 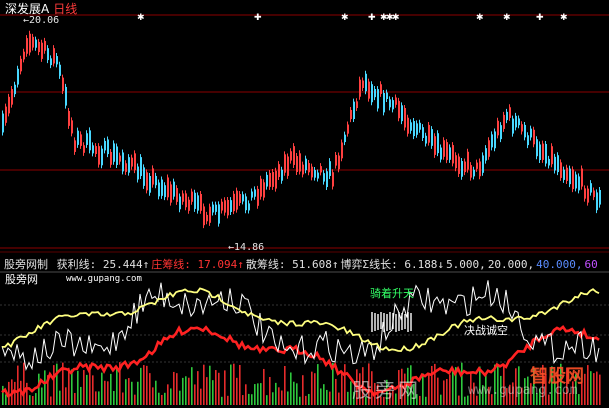 I want to click on annotation-top: 骑着升天, so click(x=392, y=293).